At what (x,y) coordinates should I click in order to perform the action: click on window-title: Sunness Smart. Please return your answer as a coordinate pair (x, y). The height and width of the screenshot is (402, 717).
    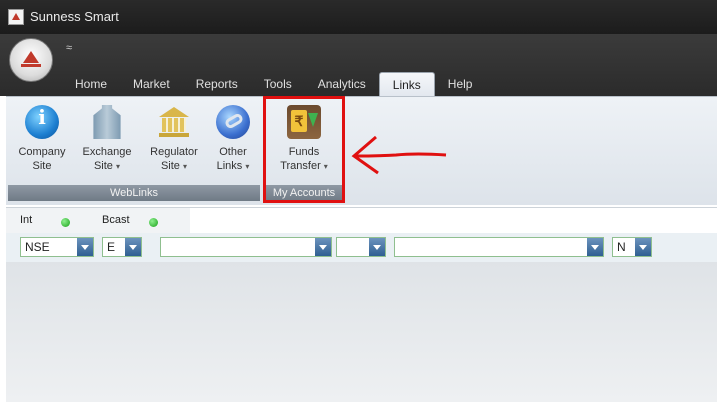
    Looking at the image, I should click on (74, 16).